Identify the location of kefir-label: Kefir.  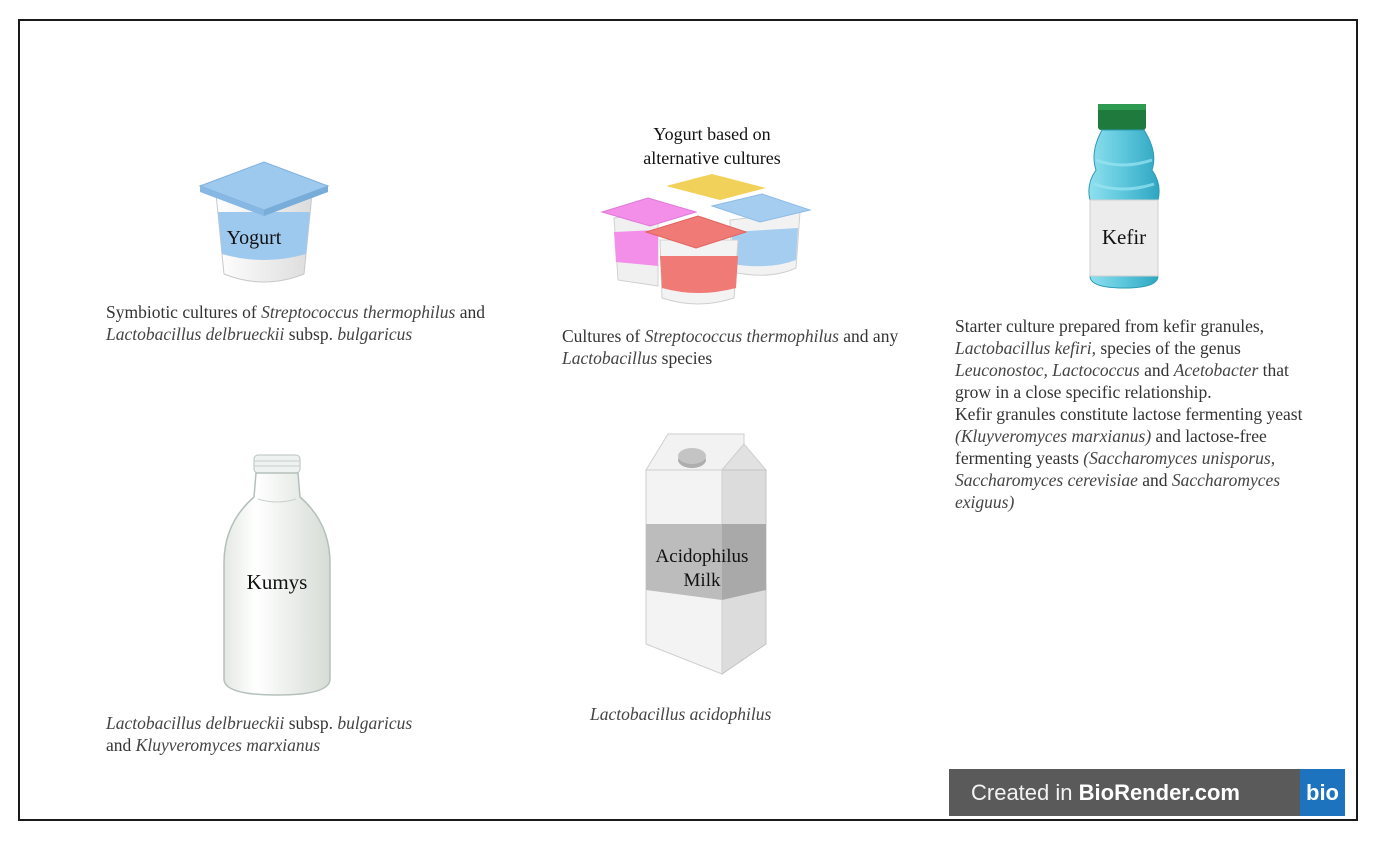
(1124, 237).